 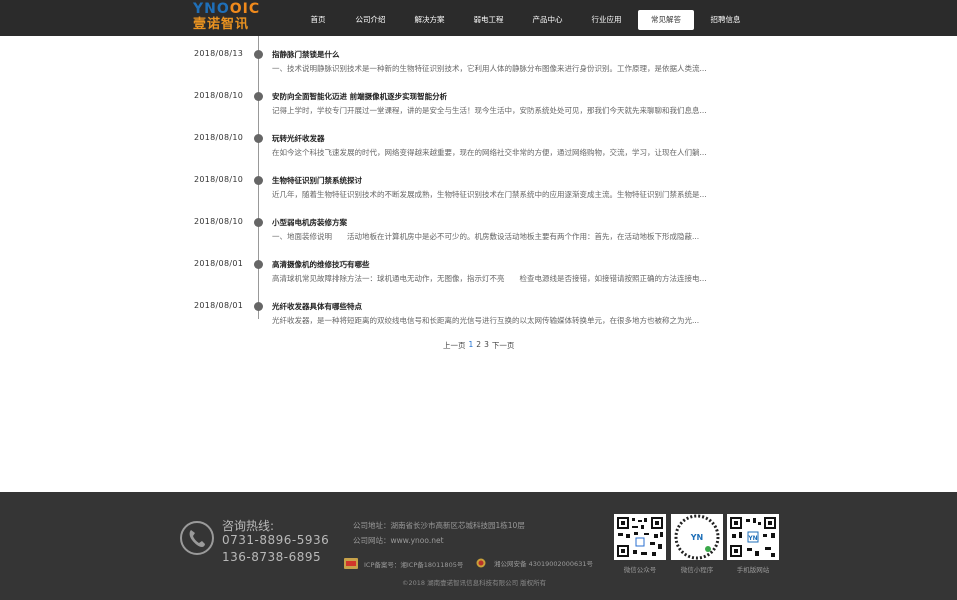 I want to click on article-title-link: 指静脉门禁锁是什么, so click(x=306, y=54).